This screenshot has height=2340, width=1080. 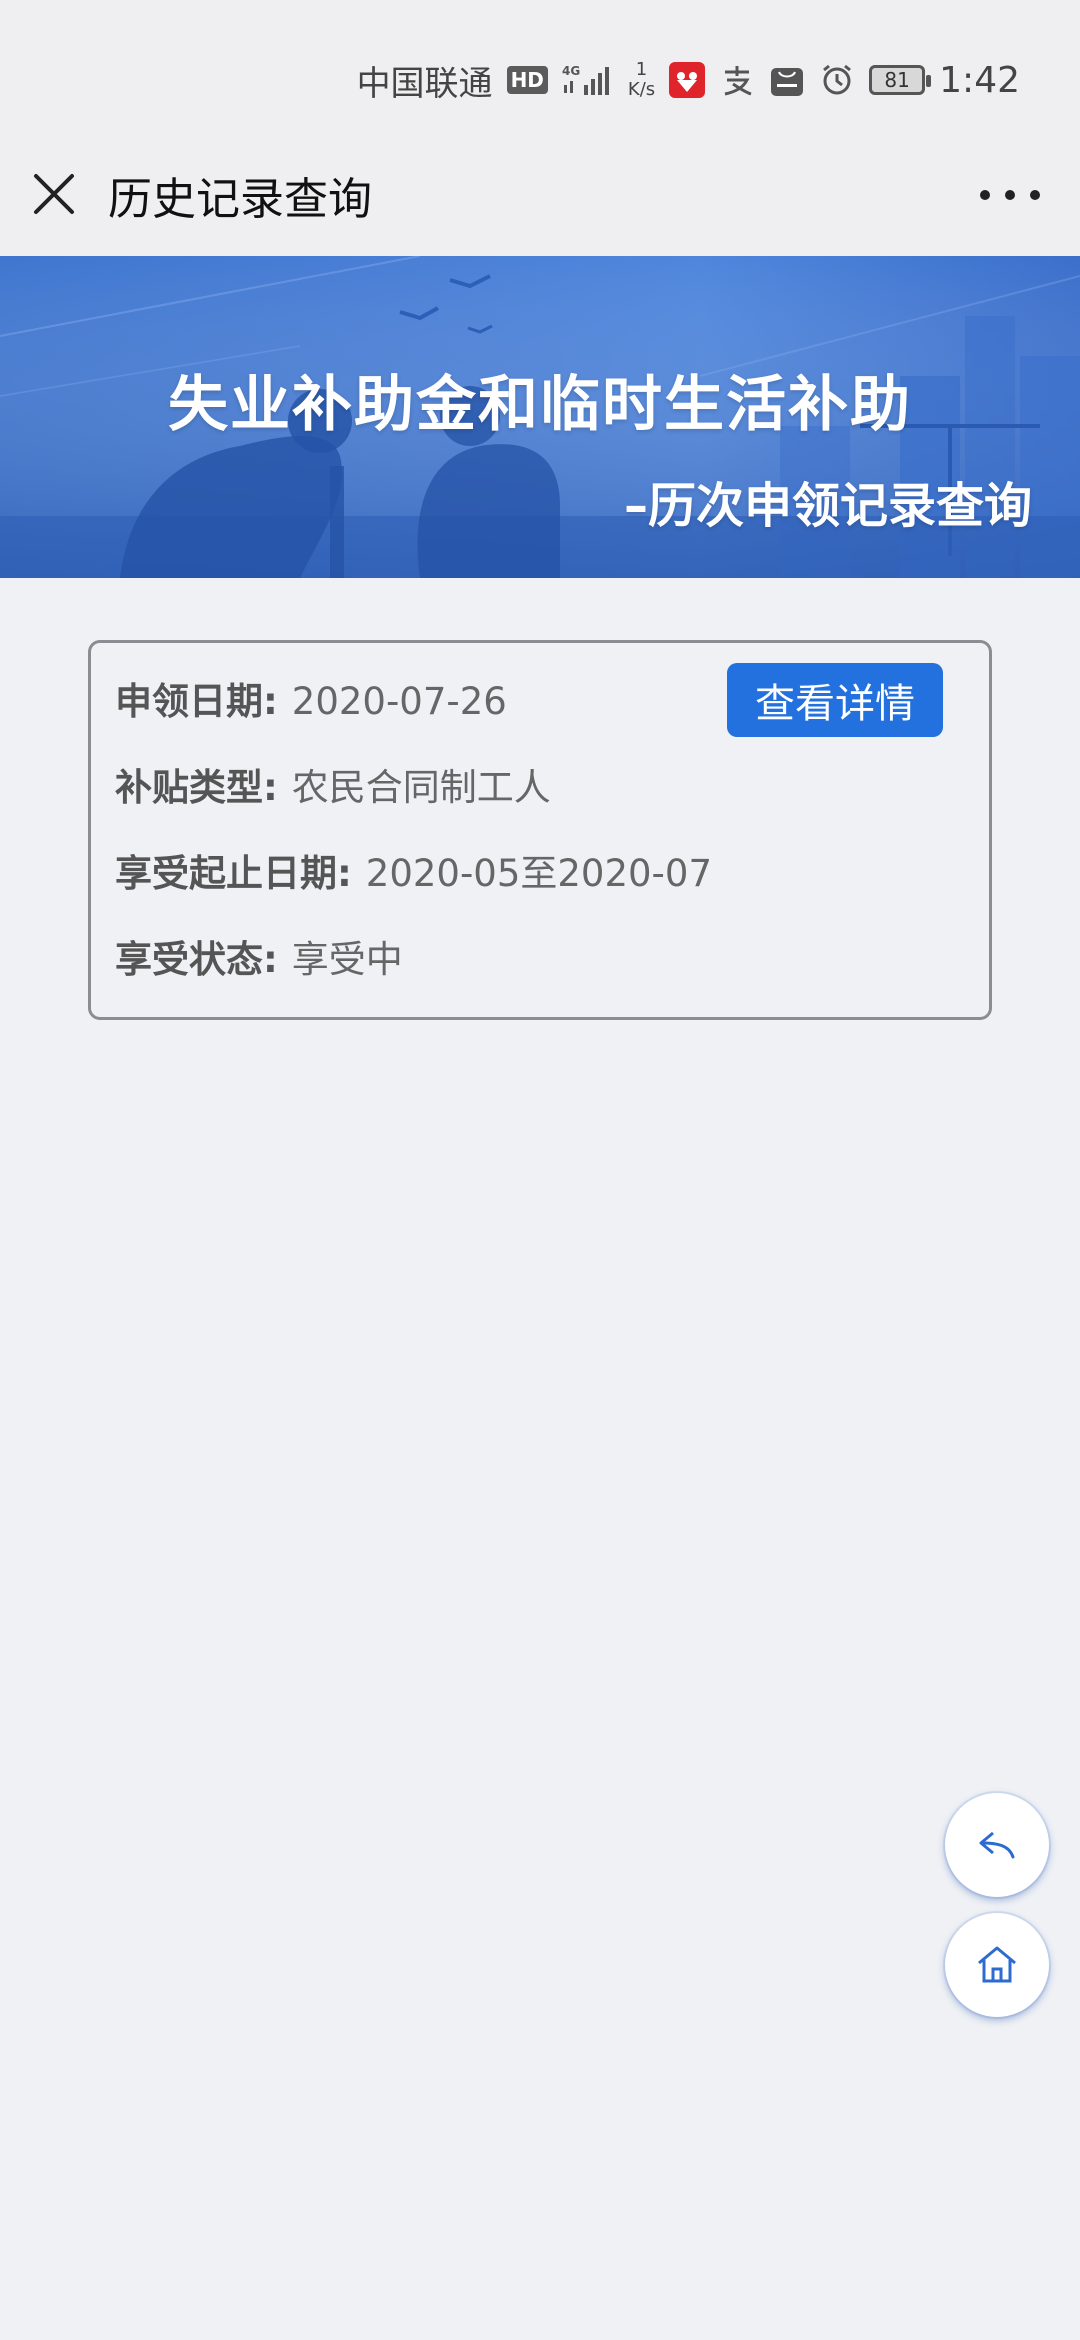 I want to click on back-button, so click(x=997, y=1845).